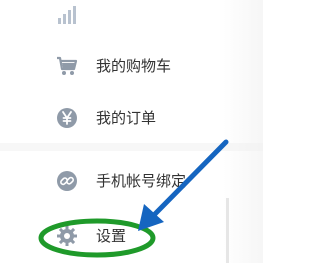 This screenshot has width=320, height=263. I want to click on menu-item-cart: 我的购物车, so click(120, 66).